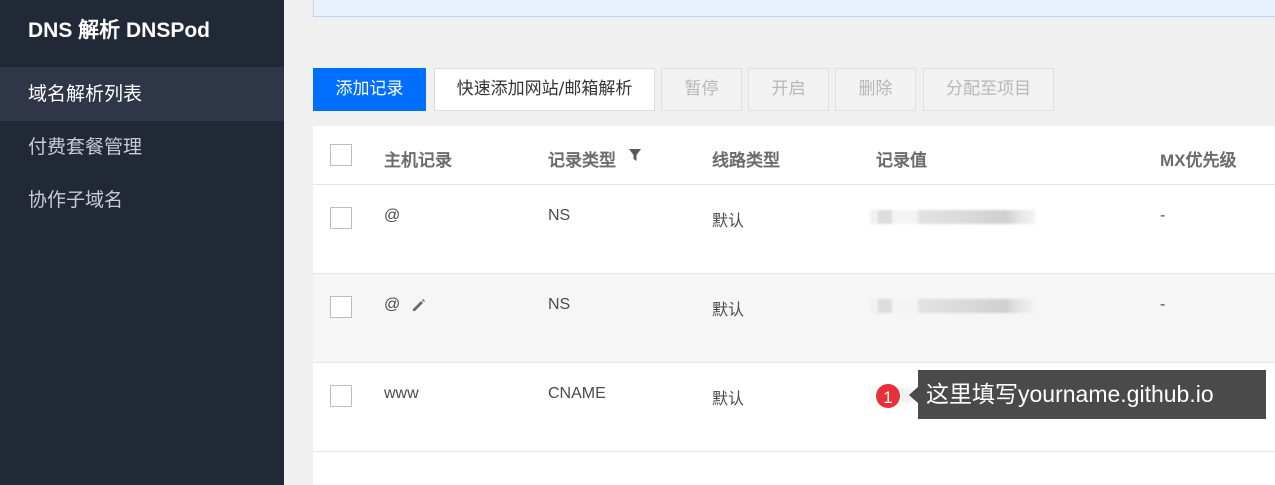  Describe the element at coordinates (341, 155) in the screenshot. I see `select-all-checkbox` at that location.